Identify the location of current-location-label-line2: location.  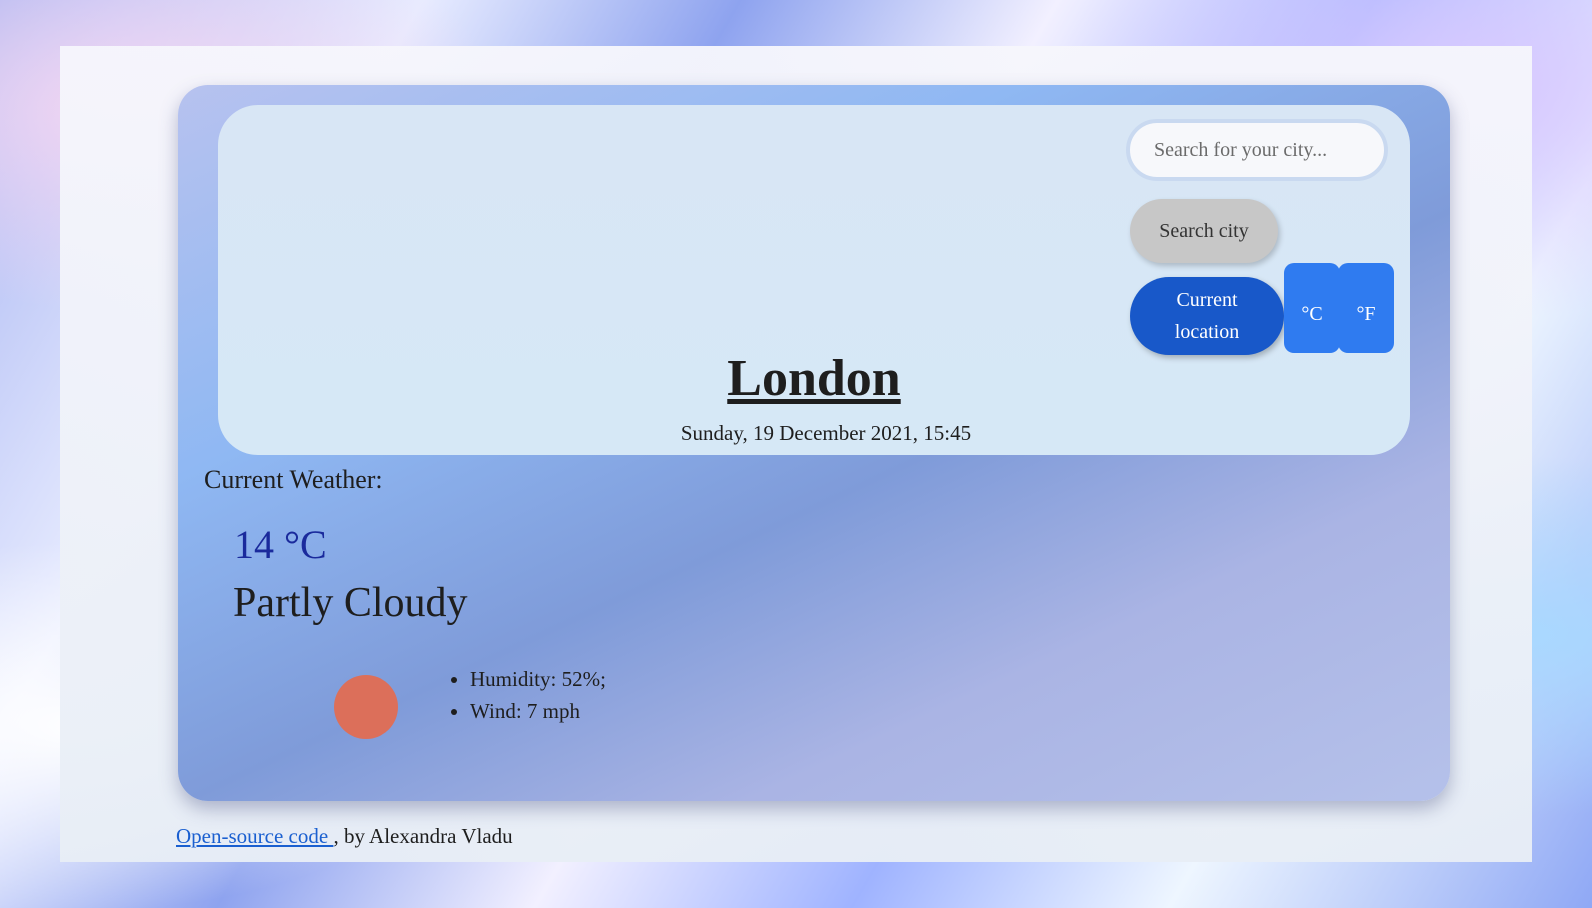
(1207, 332).